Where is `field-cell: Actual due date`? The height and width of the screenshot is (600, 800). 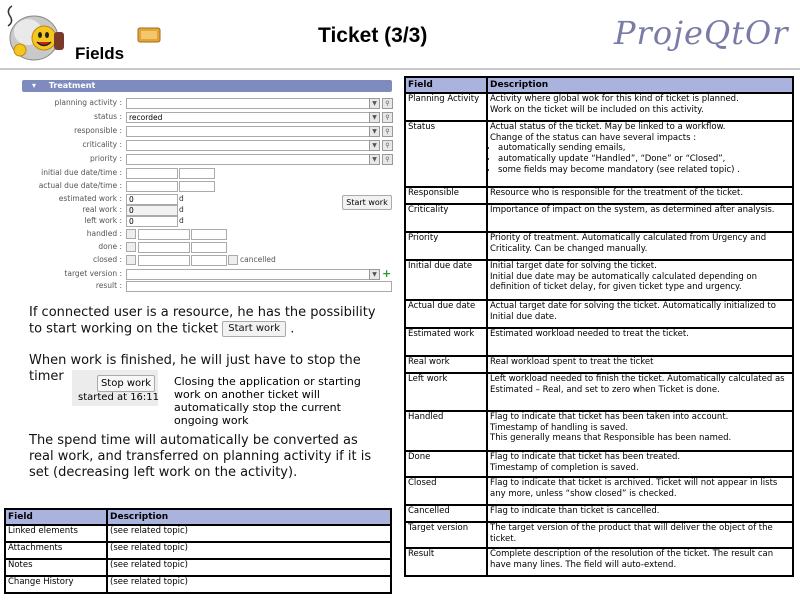 field-cell: Actual due date is located at coordinates (446, 314).